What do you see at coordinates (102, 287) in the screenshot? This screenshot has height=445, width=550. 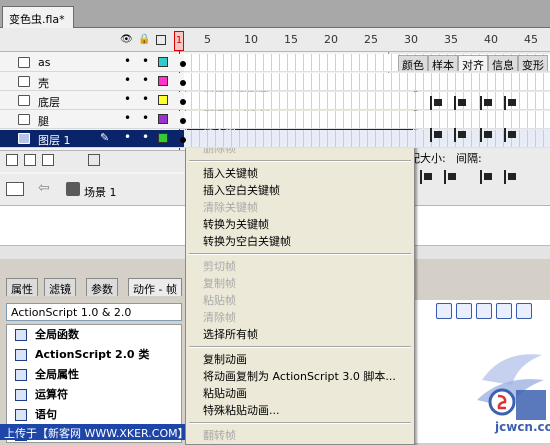 I see `bottom-panel-tab: 参数` at bounding box center [102, 287].